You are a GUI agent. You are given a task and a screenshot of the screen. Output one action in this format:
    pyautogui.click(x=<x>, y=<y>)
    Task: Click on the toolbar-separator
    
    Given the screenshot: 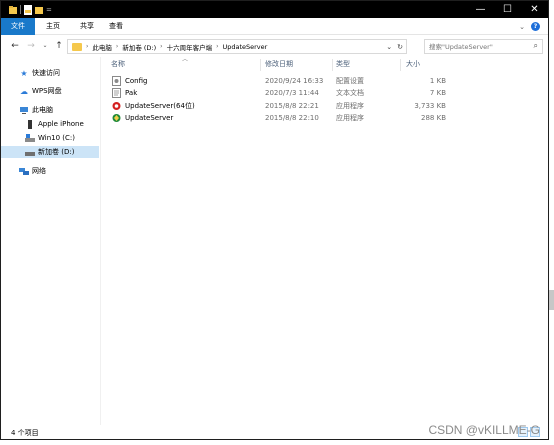 What is the action you would take?
    pyautogui.click(x=20, y=9)
    